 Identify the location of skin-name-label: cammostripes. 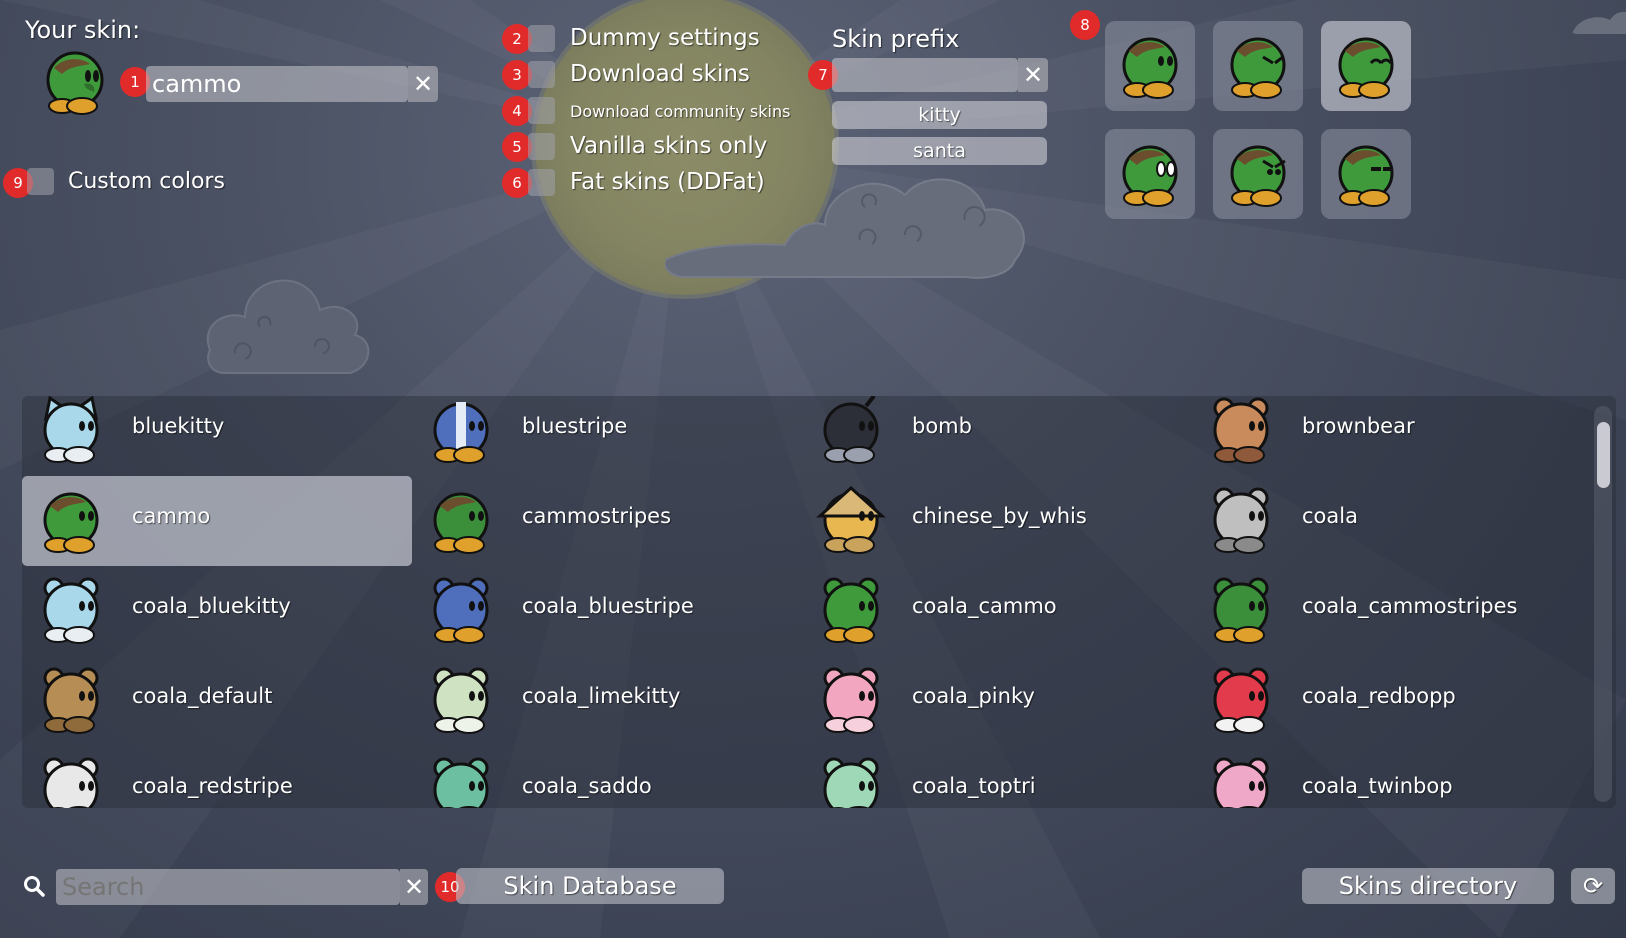
(597, 516).